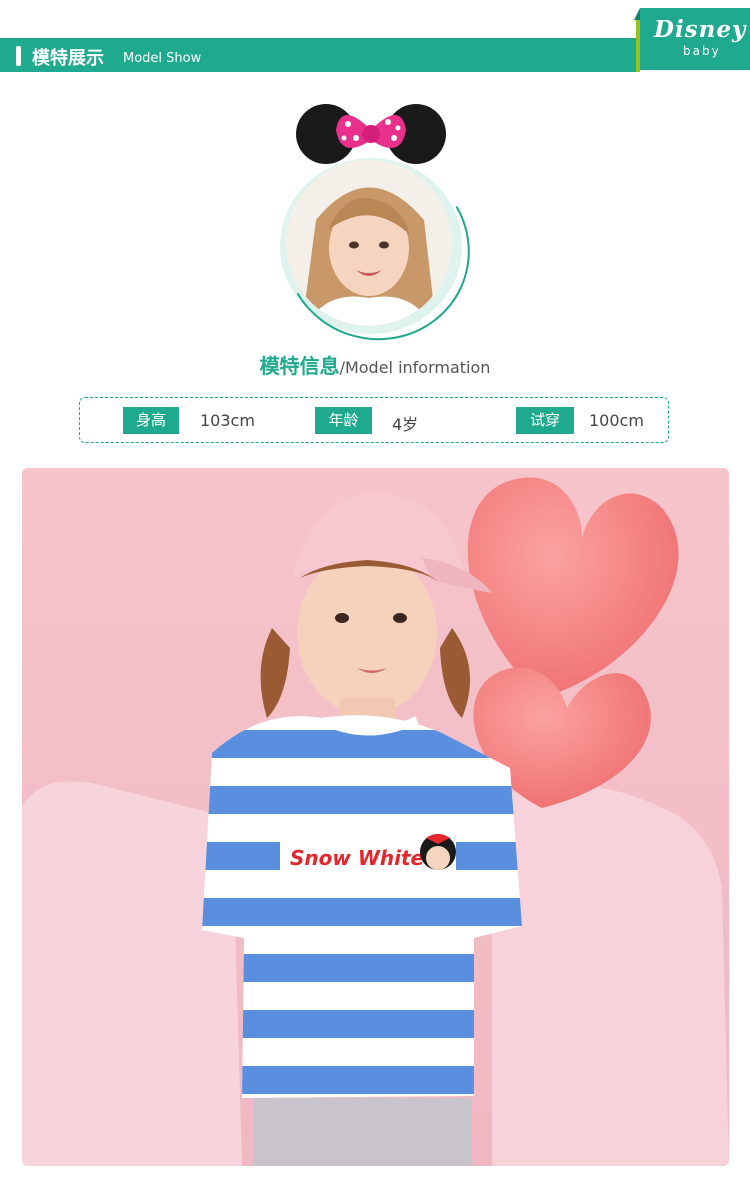  What do you see at coordinates (369, 243) in the screenshot?
I see `portrait-photo` at bounding box center [369, 243].